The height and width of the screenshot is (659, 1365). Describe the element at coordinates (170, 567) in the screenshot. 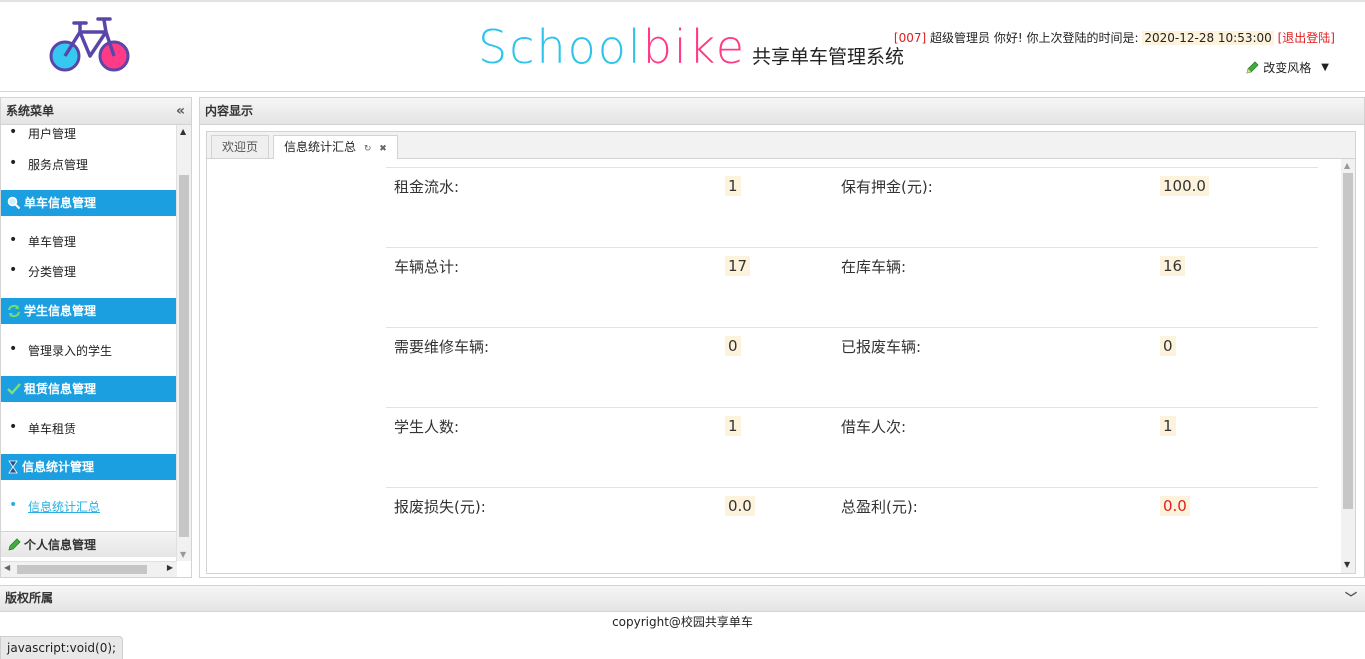

I see `scroll-right-icon: ▶` at that location.